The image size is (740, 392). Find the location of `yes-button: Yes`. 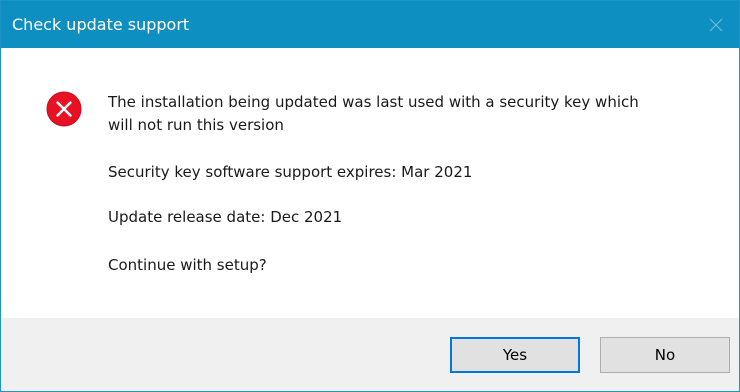

yes-button: Yes is located at coordinates (515, 355).